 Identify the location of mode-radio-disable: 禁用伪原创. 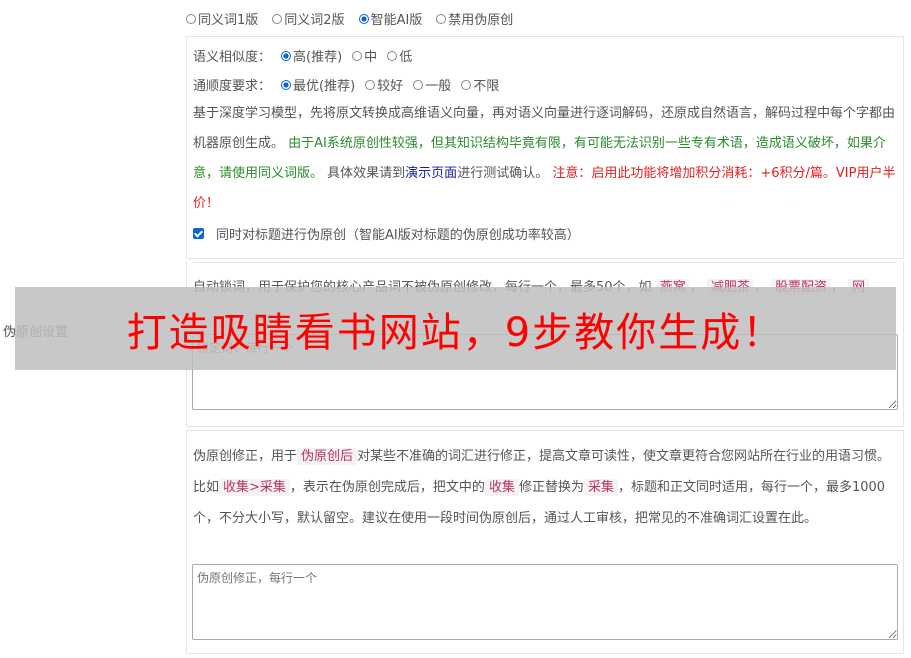
(474, 18).